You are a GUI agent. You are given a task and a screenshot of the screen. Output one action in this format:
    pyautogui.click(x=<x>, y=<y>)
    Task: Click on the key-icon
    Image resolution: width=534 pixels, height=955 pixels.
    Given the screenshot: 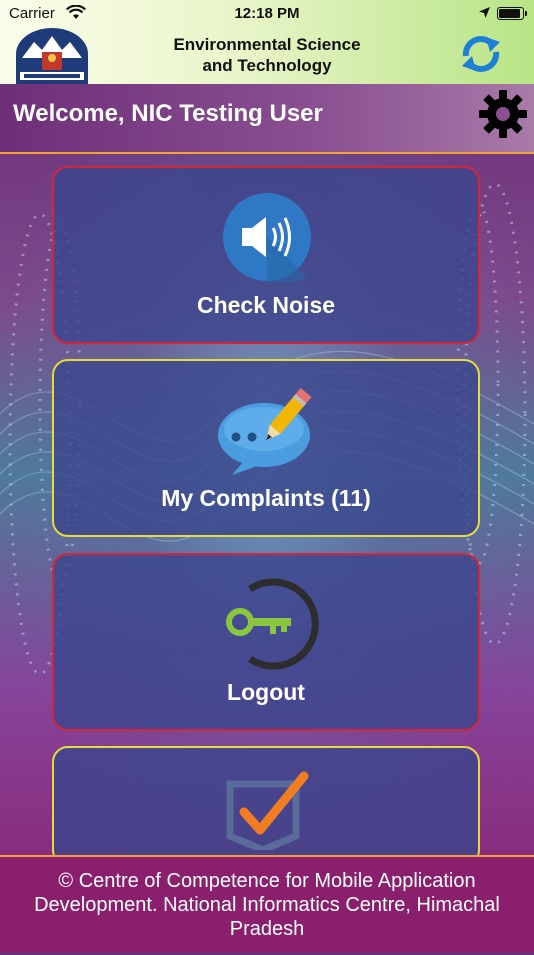 What is the action you would take?
    pyautogui.click(x=270, y=626)
    